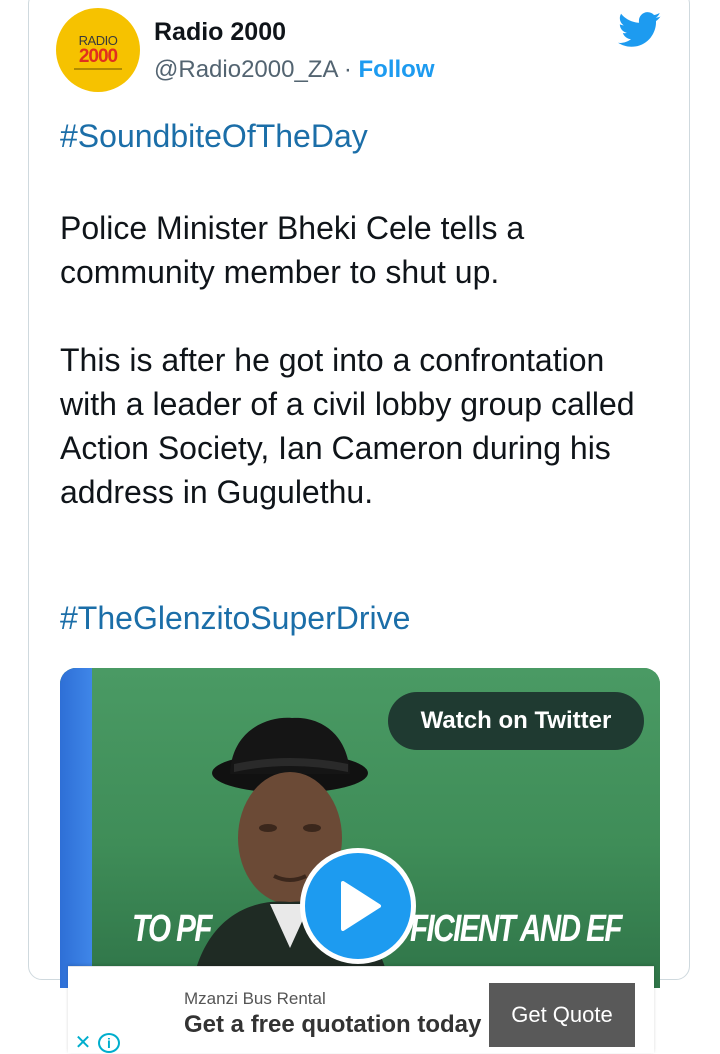 The image size is (720, 1054). I want to click on follow-button: Follow, so click(397, 69).